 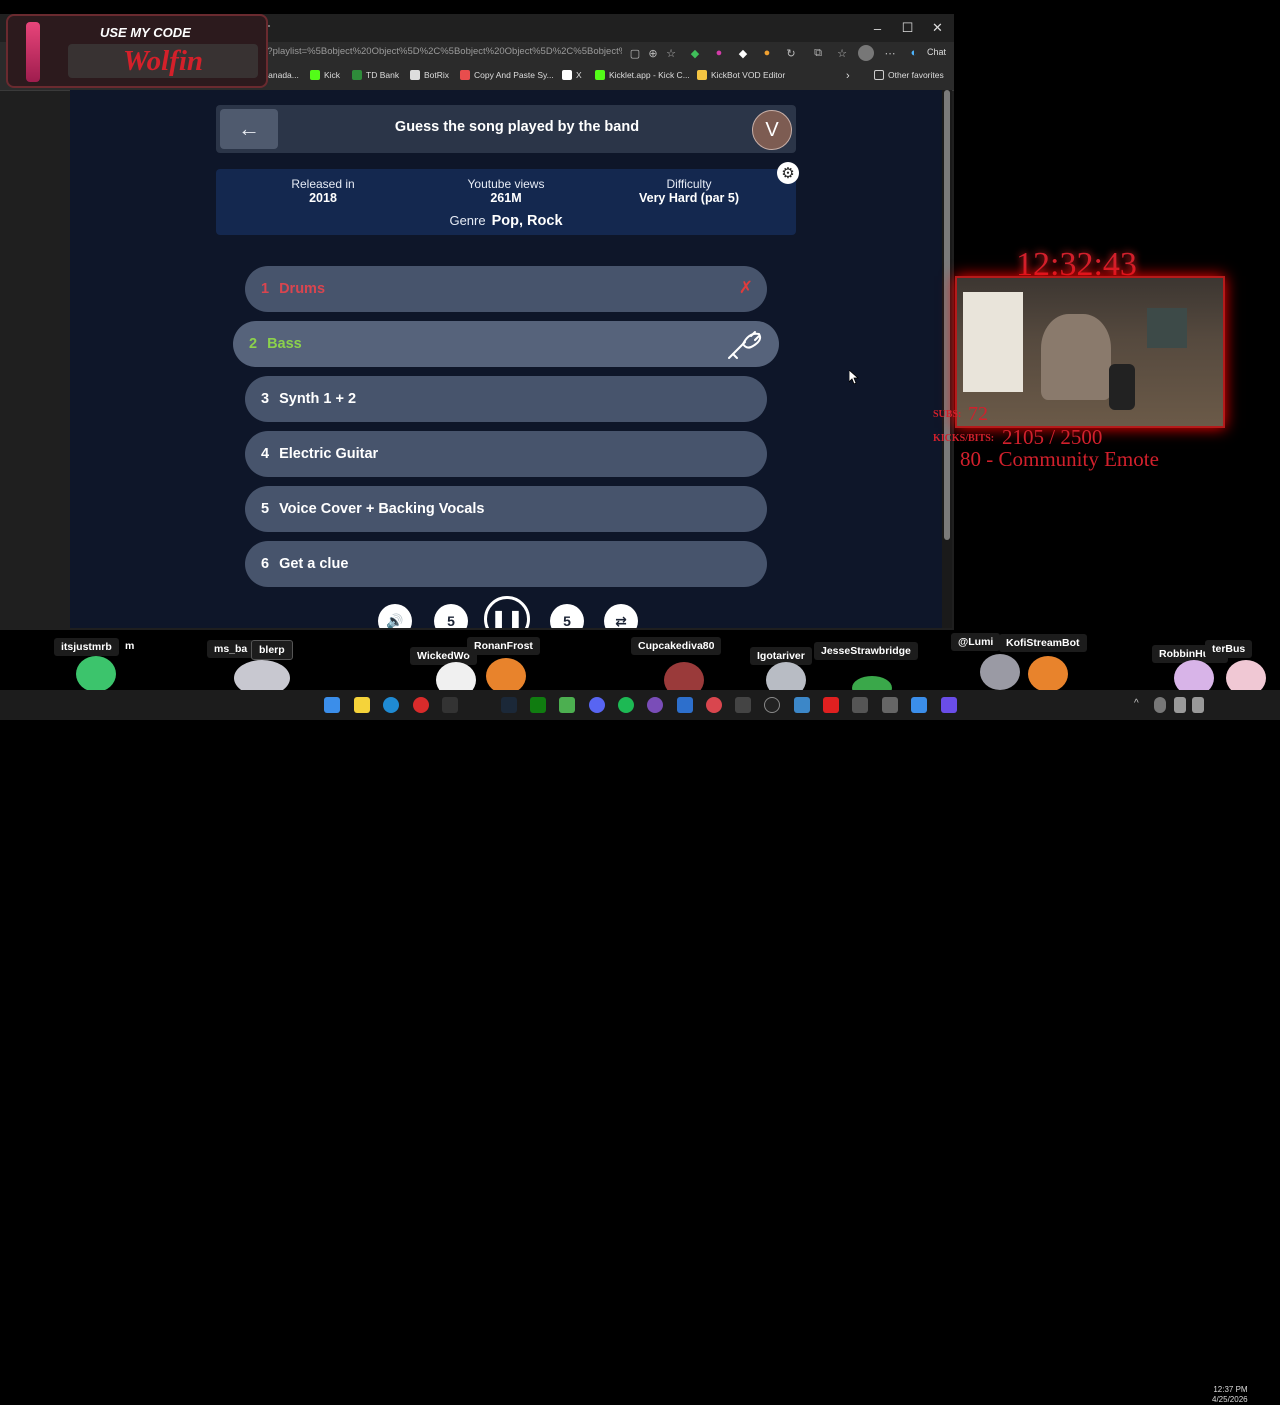 I want to click on favorite-star-icon: ☆, so click(x=671, y=53).